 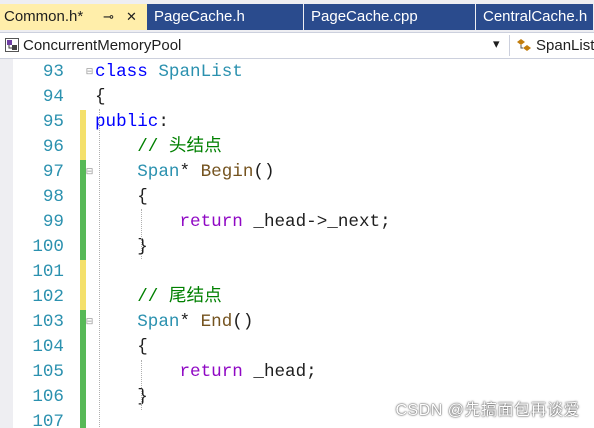 I want to click on code-token: SpanList, so click(x=200, y=72).